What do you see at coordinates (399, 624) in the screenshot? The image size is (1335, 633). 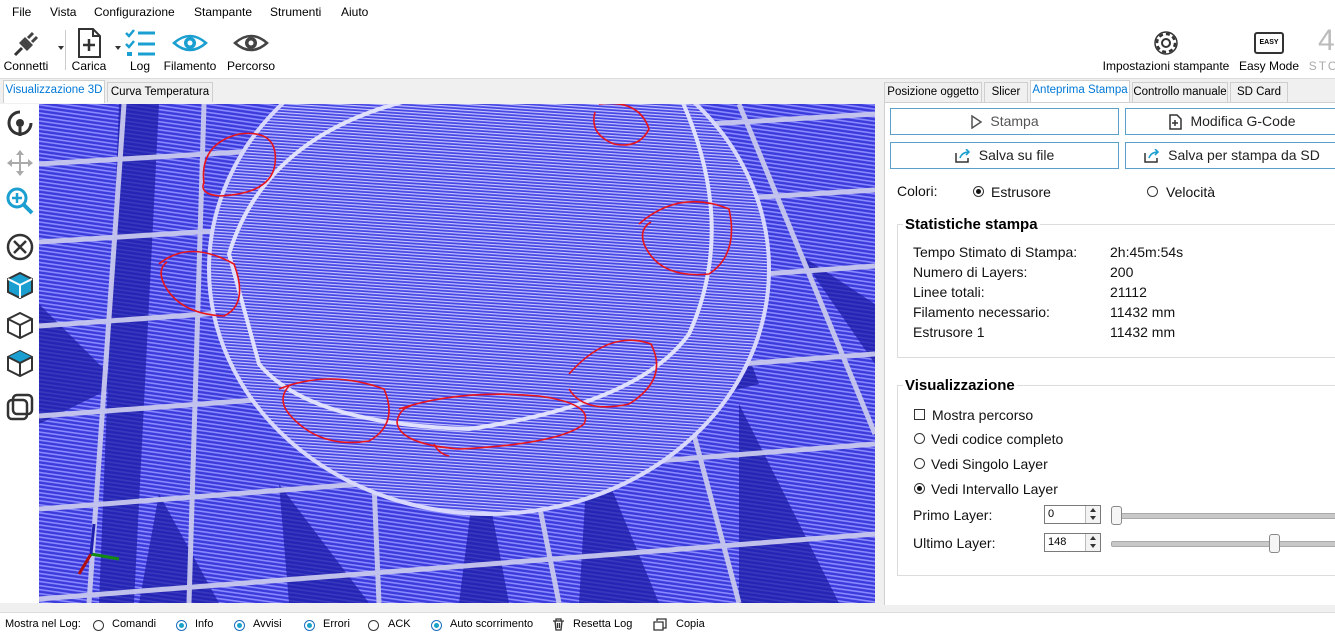 I see `log-ack-label: ACK` at bounding box center [399, 624].